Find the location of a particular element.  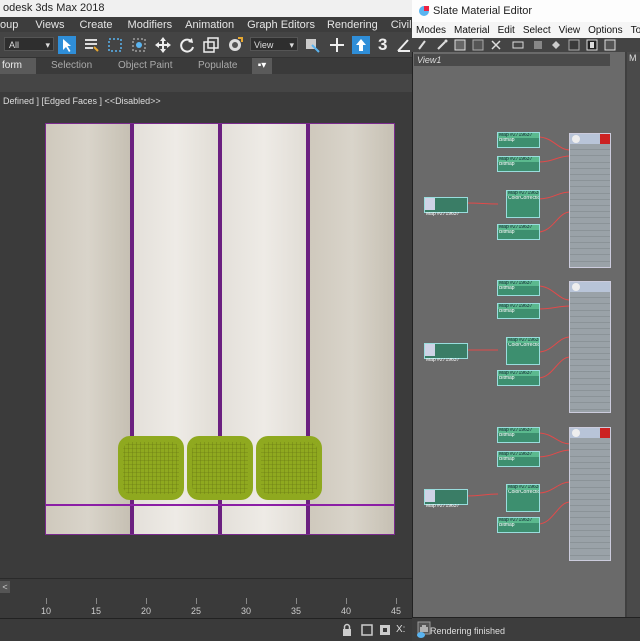

eyedropper-icon is located at coordinates (442, 45).